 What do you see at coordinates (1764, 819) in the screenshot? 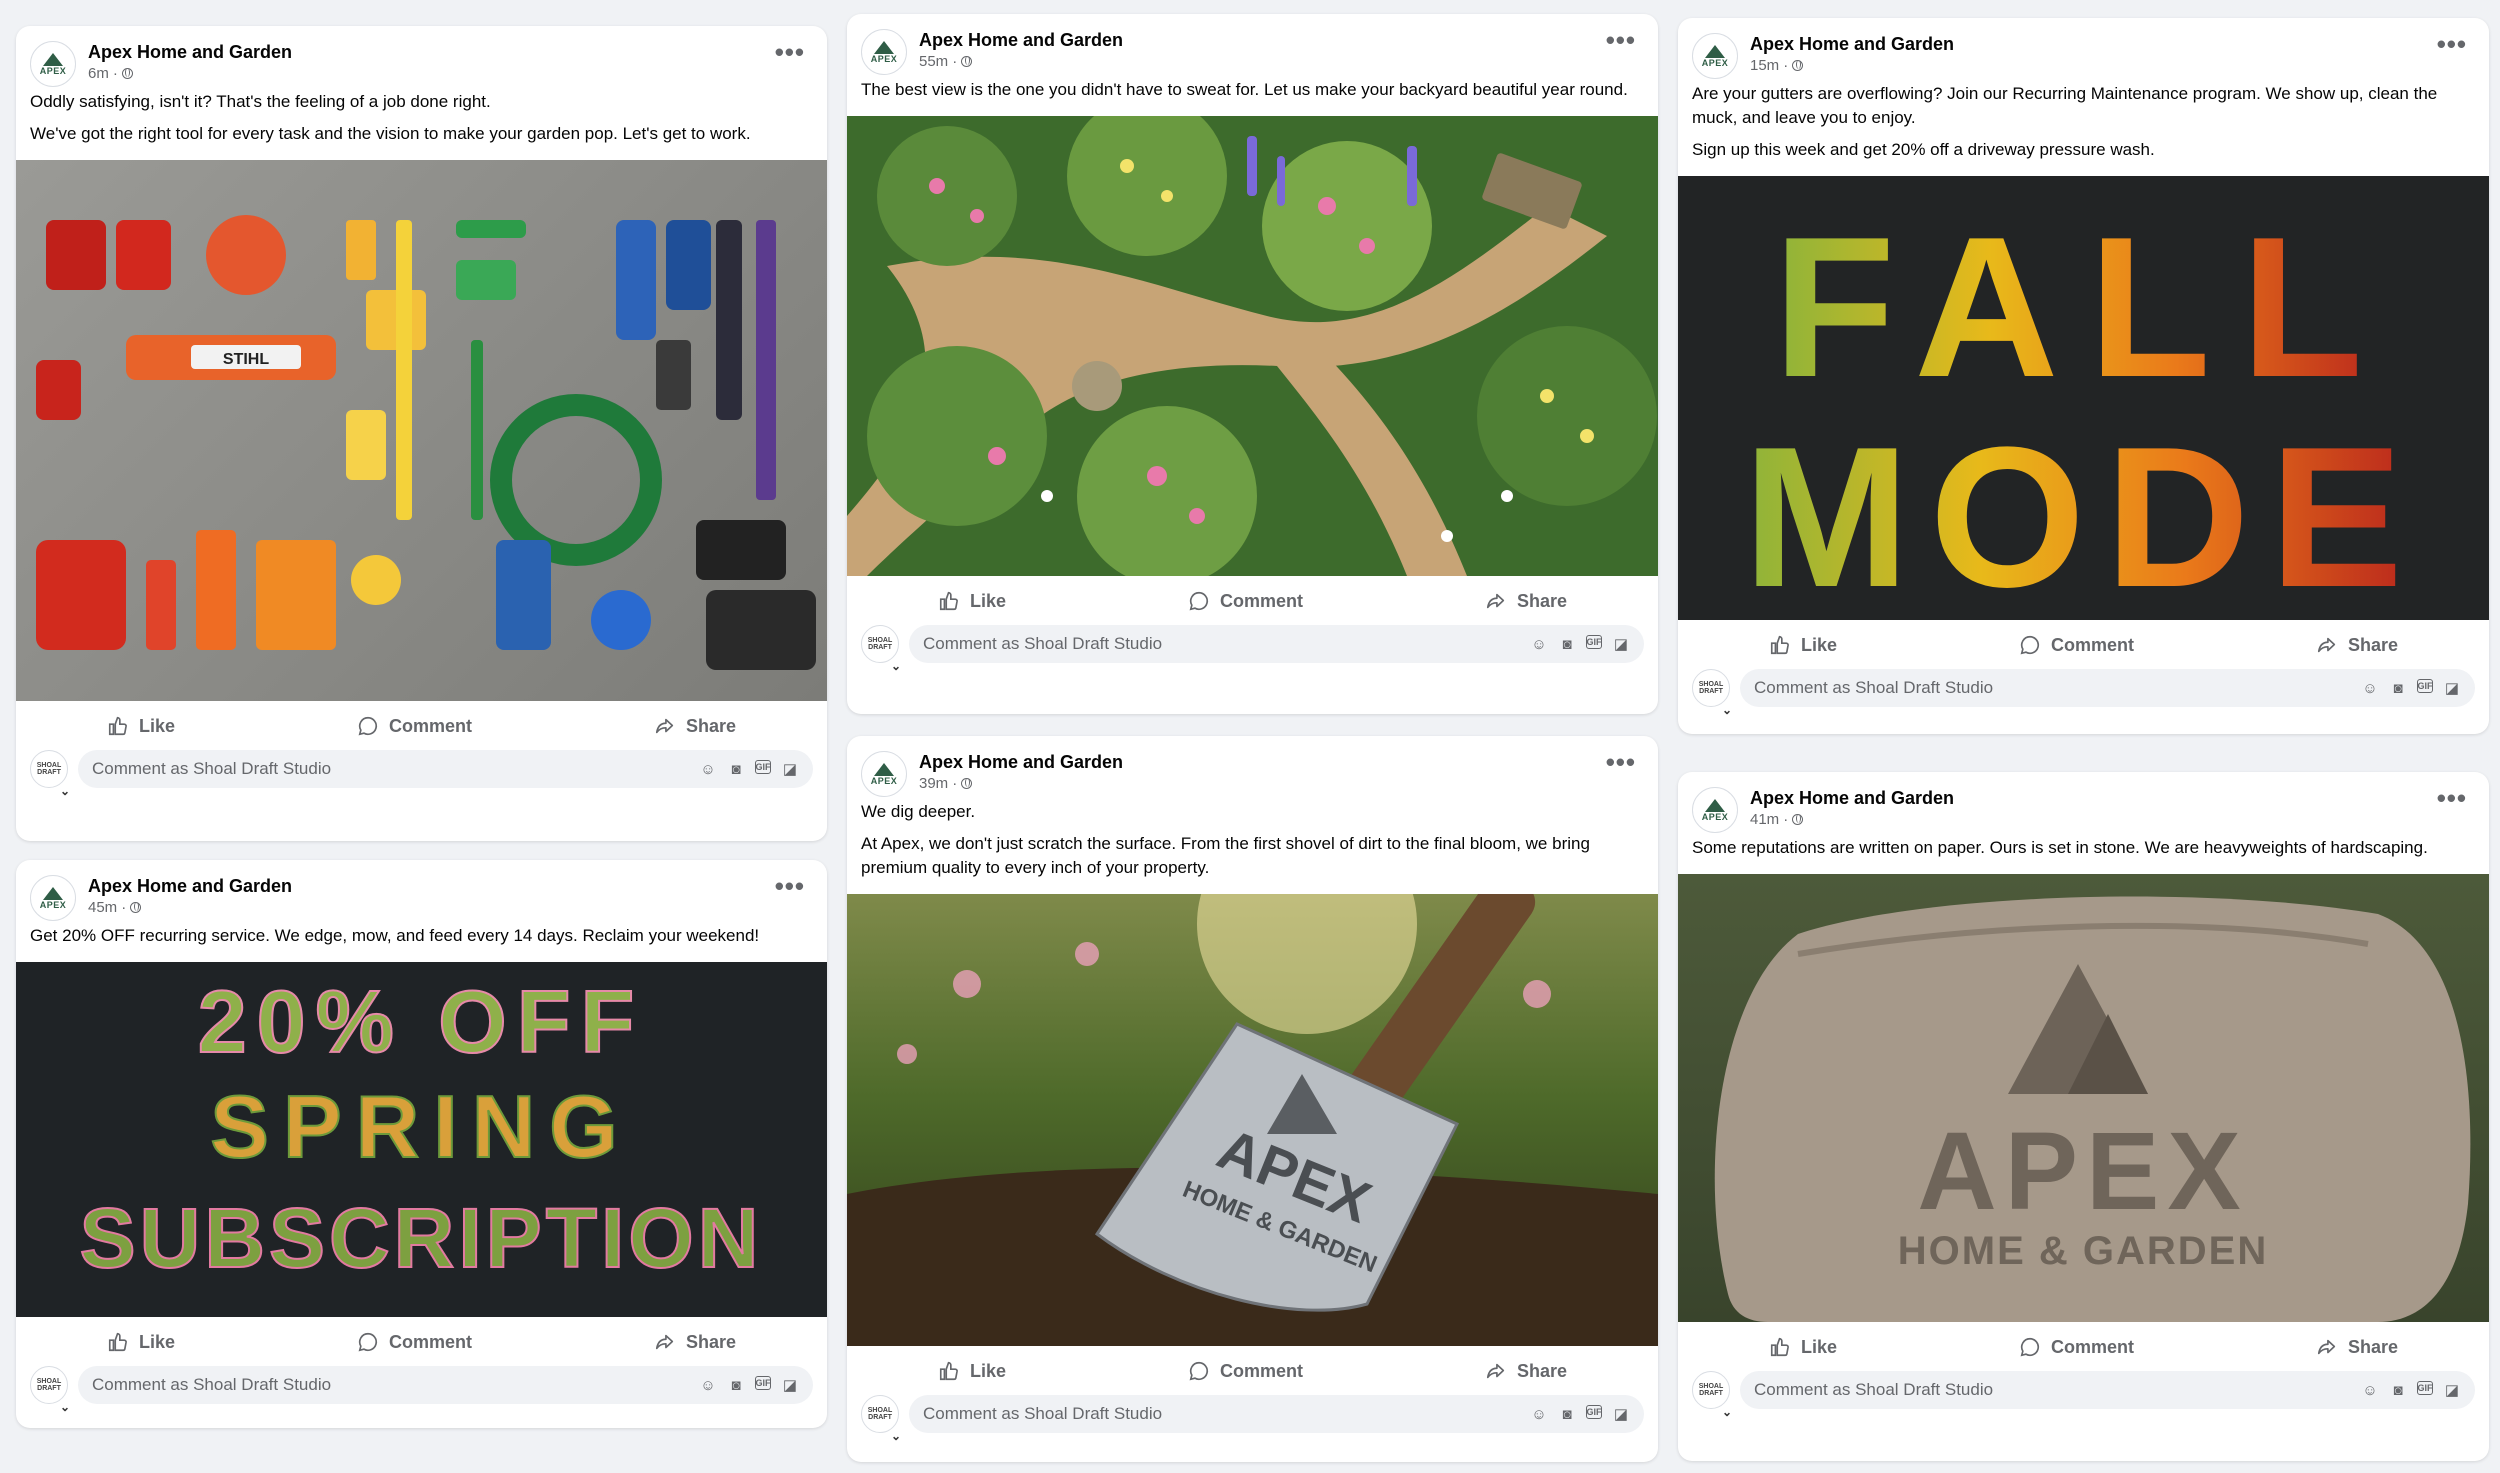
I see `post-time: 41m` at bounding box center [1764, 819].